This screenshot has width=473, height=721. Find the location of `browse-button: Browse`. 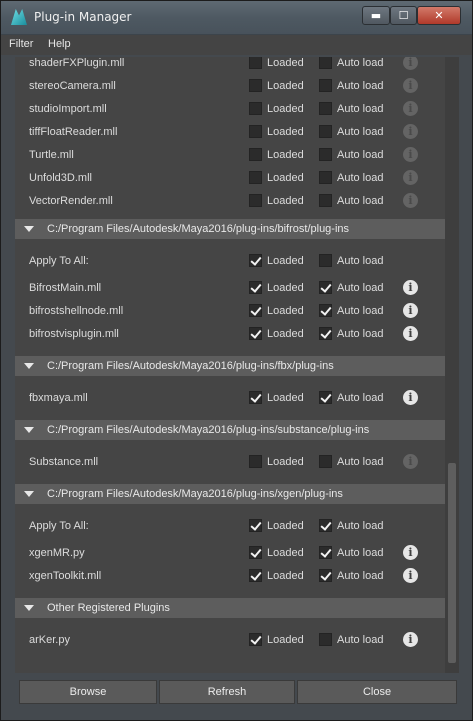

browse-button: Browse is located at coordinates (88, 692).